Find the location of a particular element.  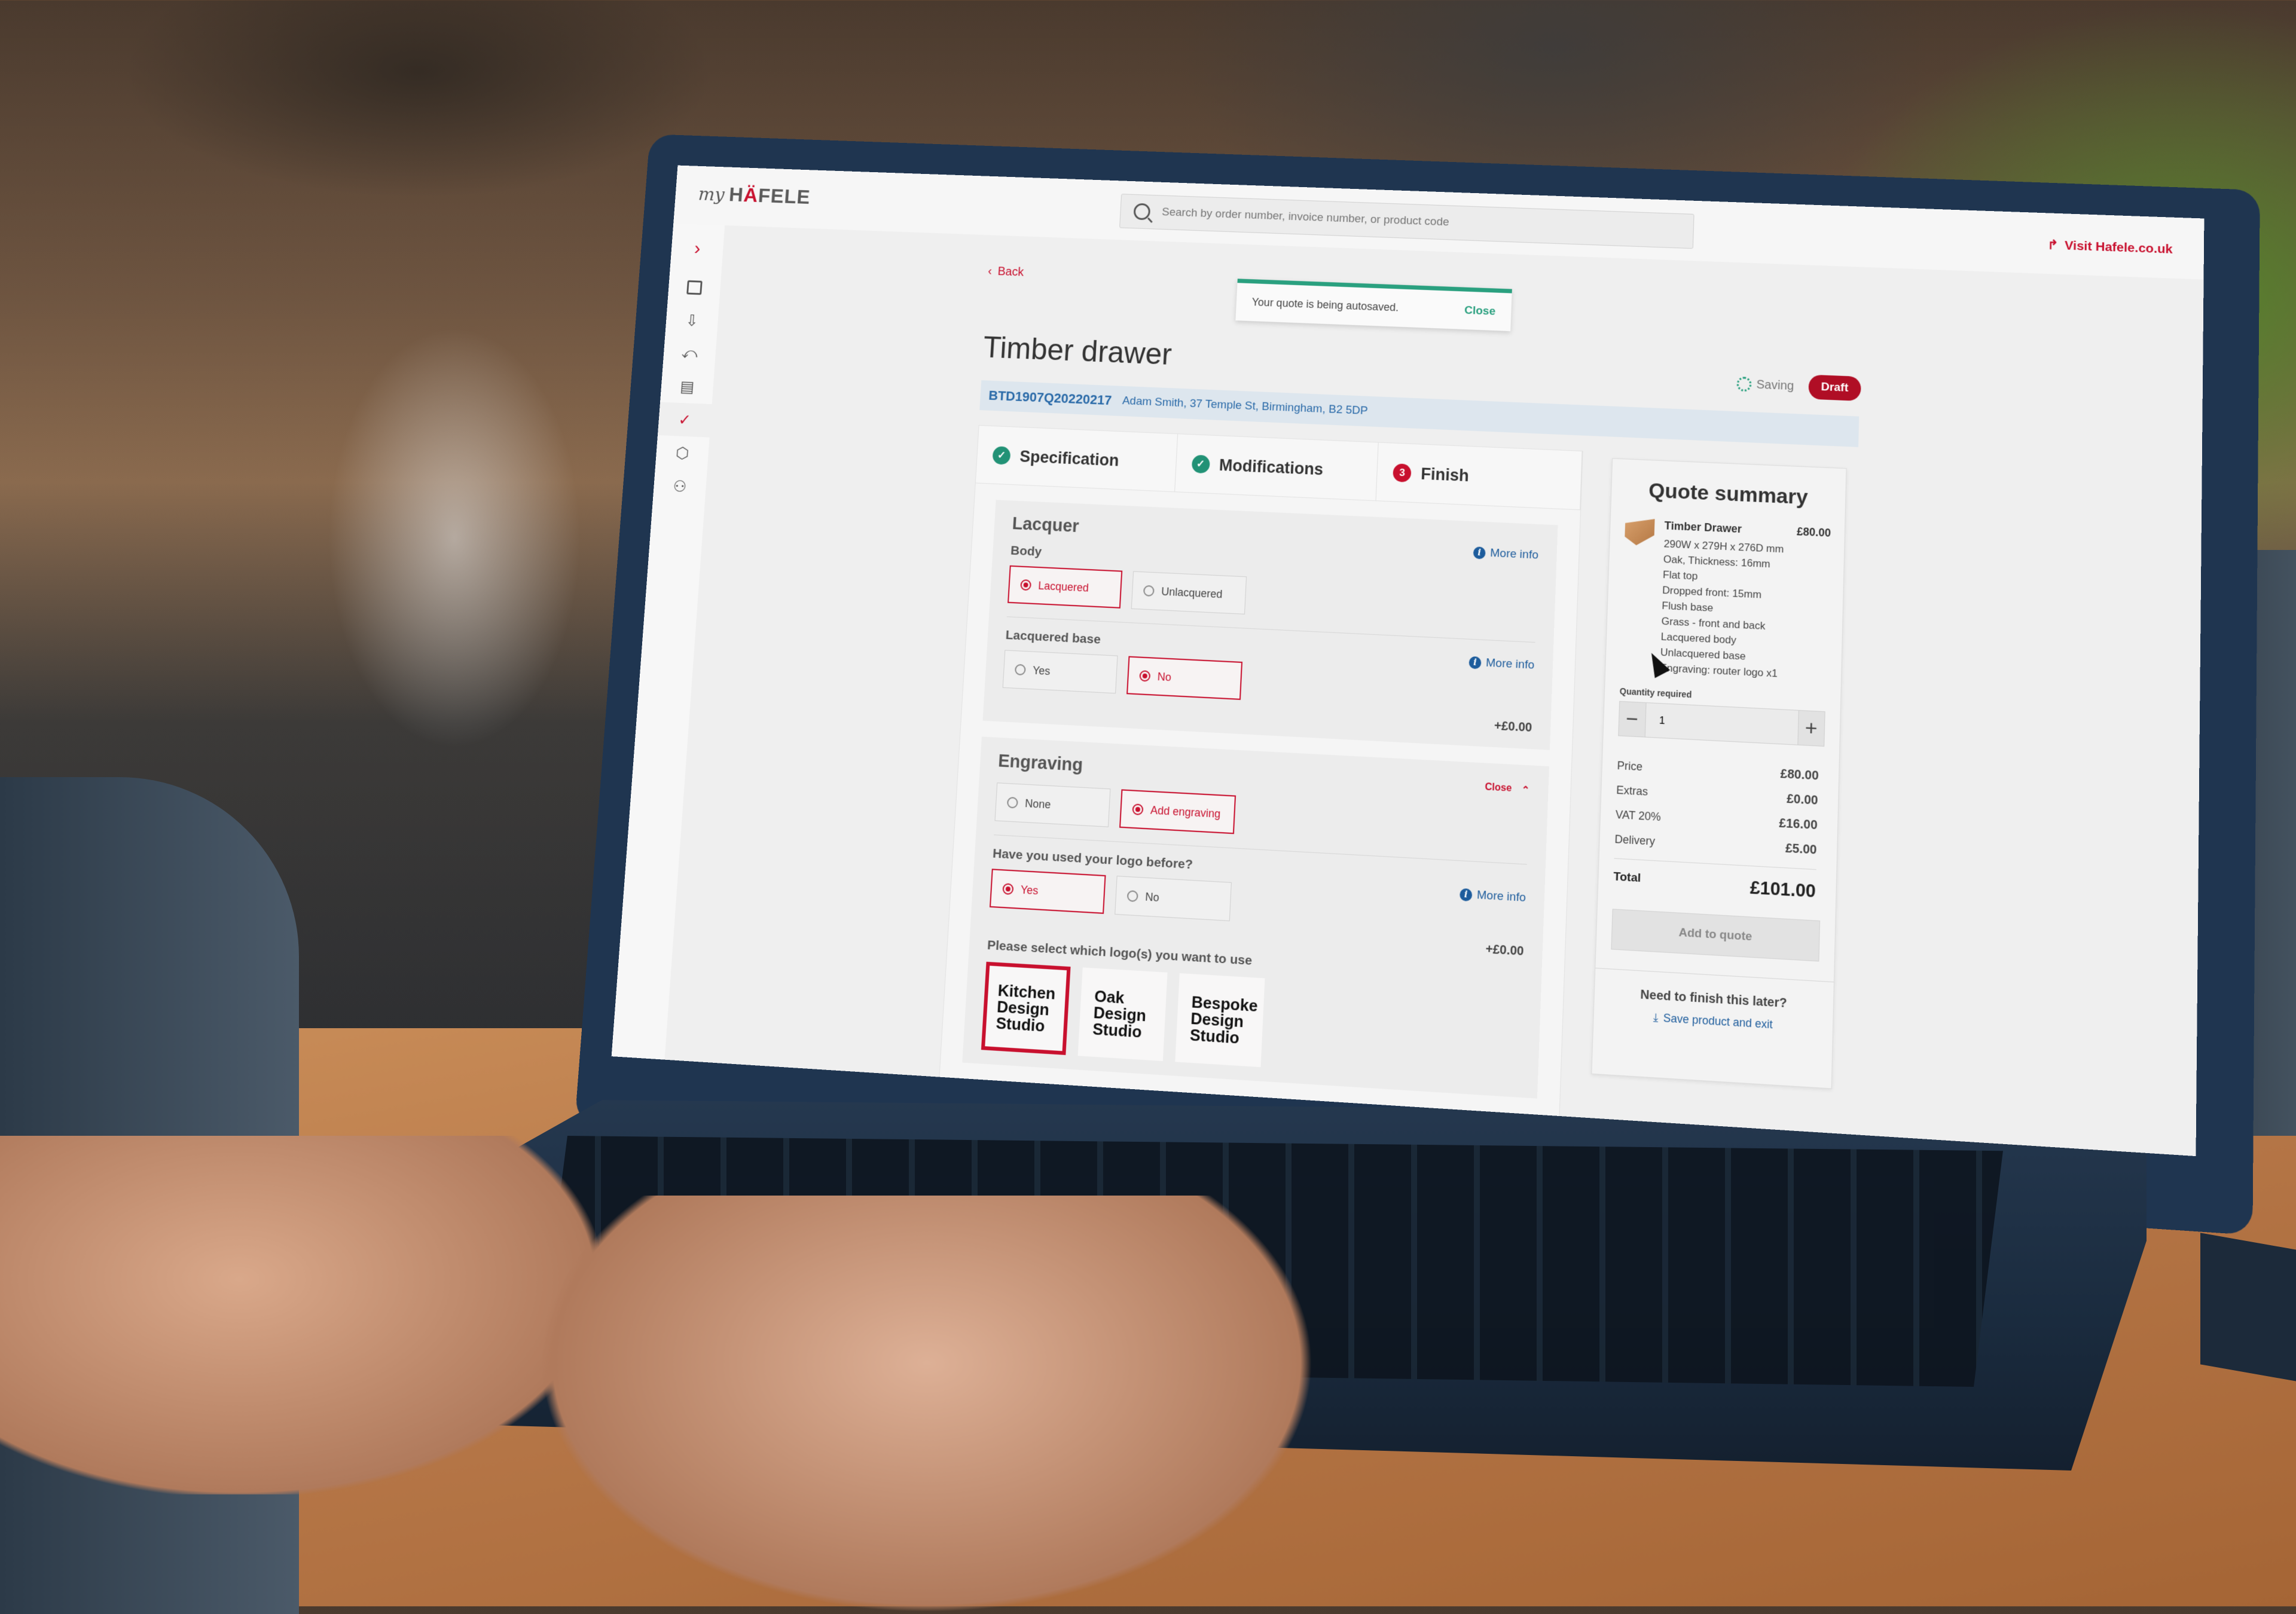

row-label: VAT 20% is located at coordinates (1638, 816).